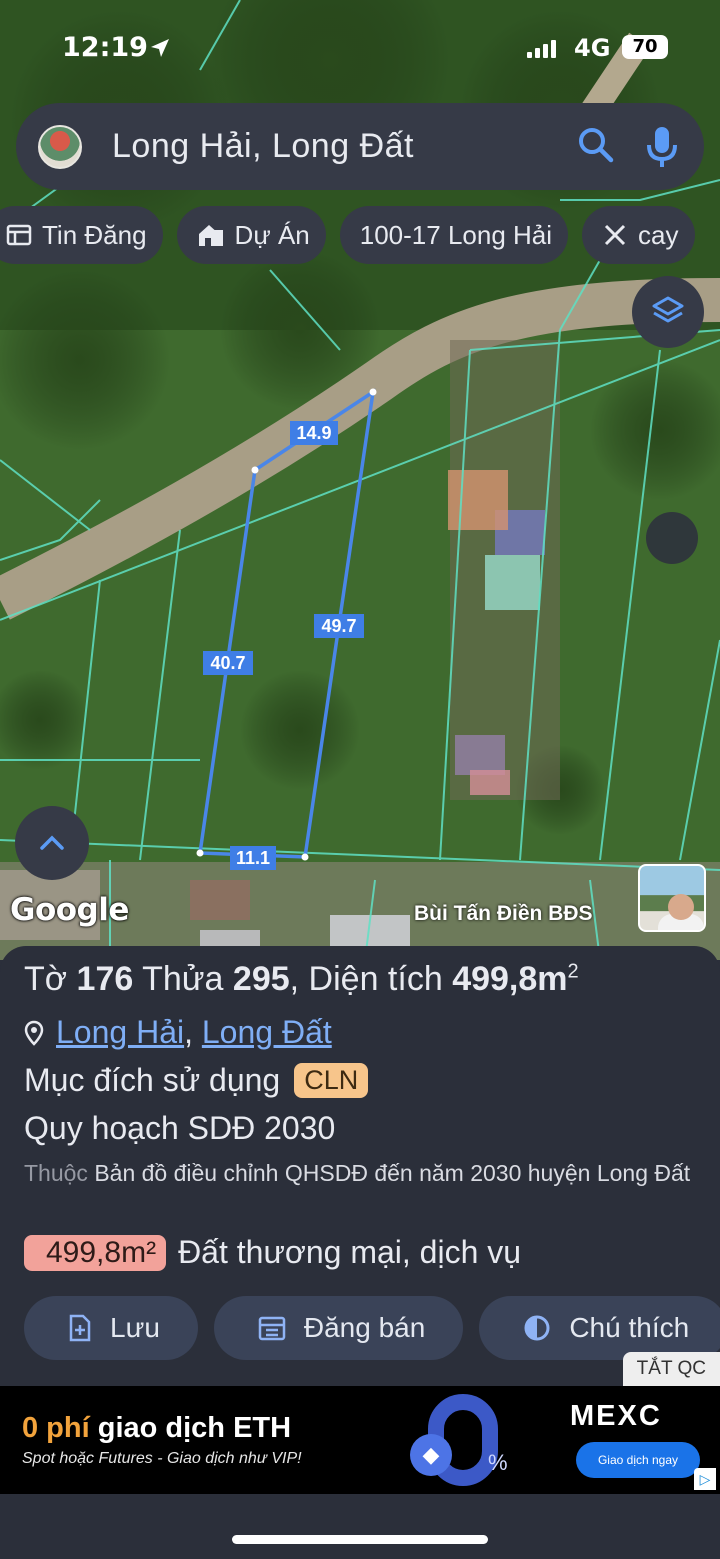 The width and height of the screenshot is (720, 1559). What do you see at coordinates (360, 48) in the screenshot?
I see `status-bar: 12:19 4G 70` at bounding box center [360, 48].